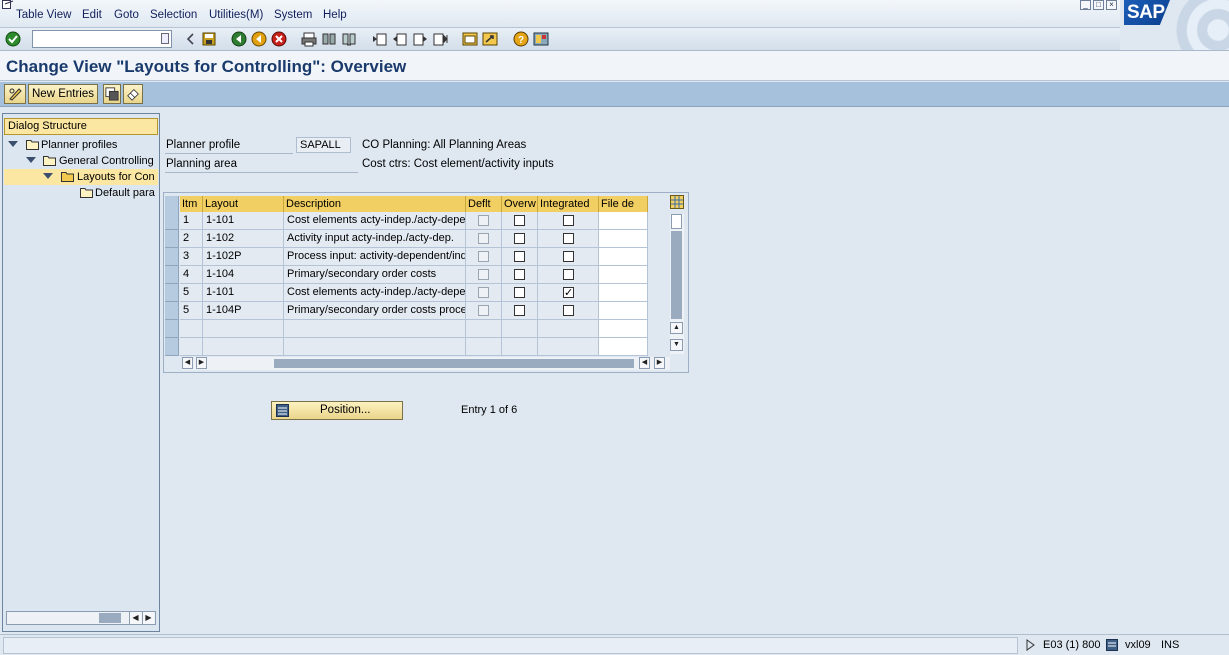 The height and width of the screenshot is (655, 1229). I want to click on maximize-icon: □, so click(1098, 5).